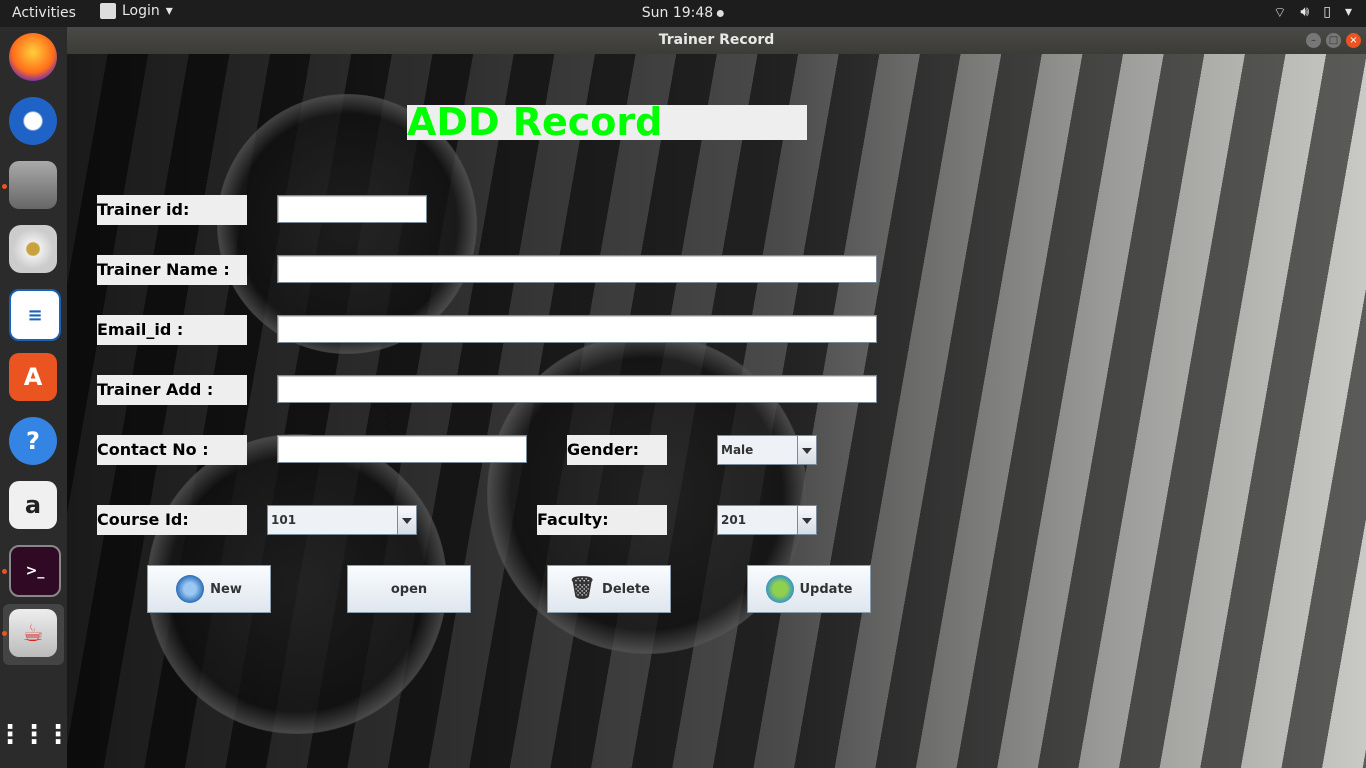 The image size is (1366, 768). I want to click on maximize-button: □, so click(1333, 40).